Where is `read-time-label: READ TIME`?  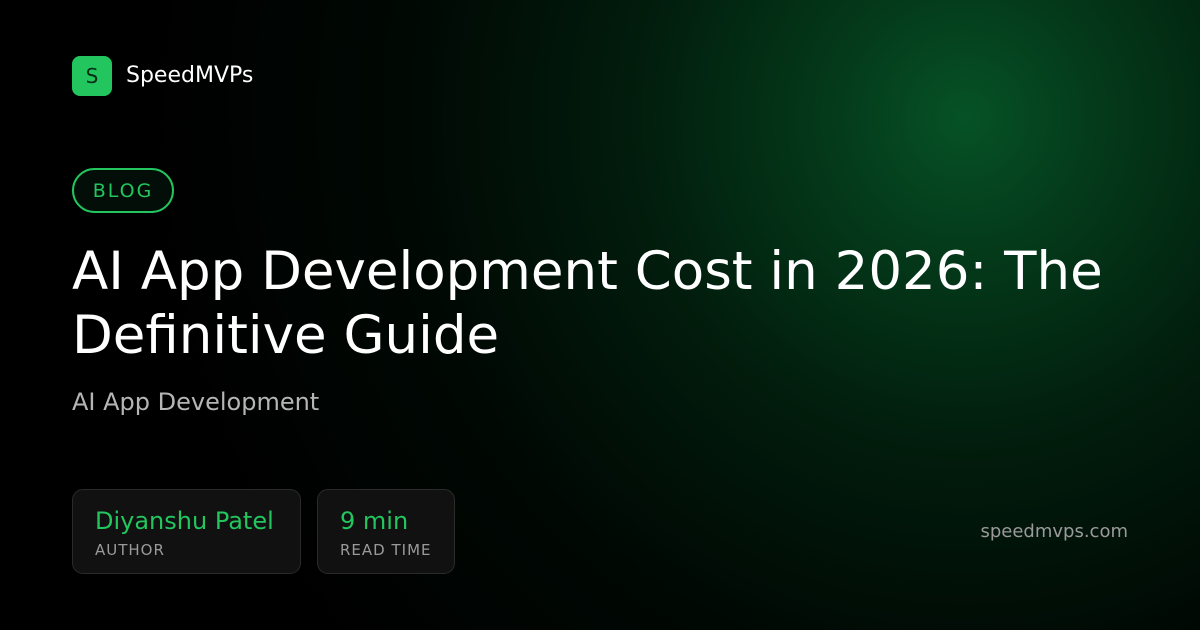 read-time-label: READ TIME is located at coordinates (386, 550).